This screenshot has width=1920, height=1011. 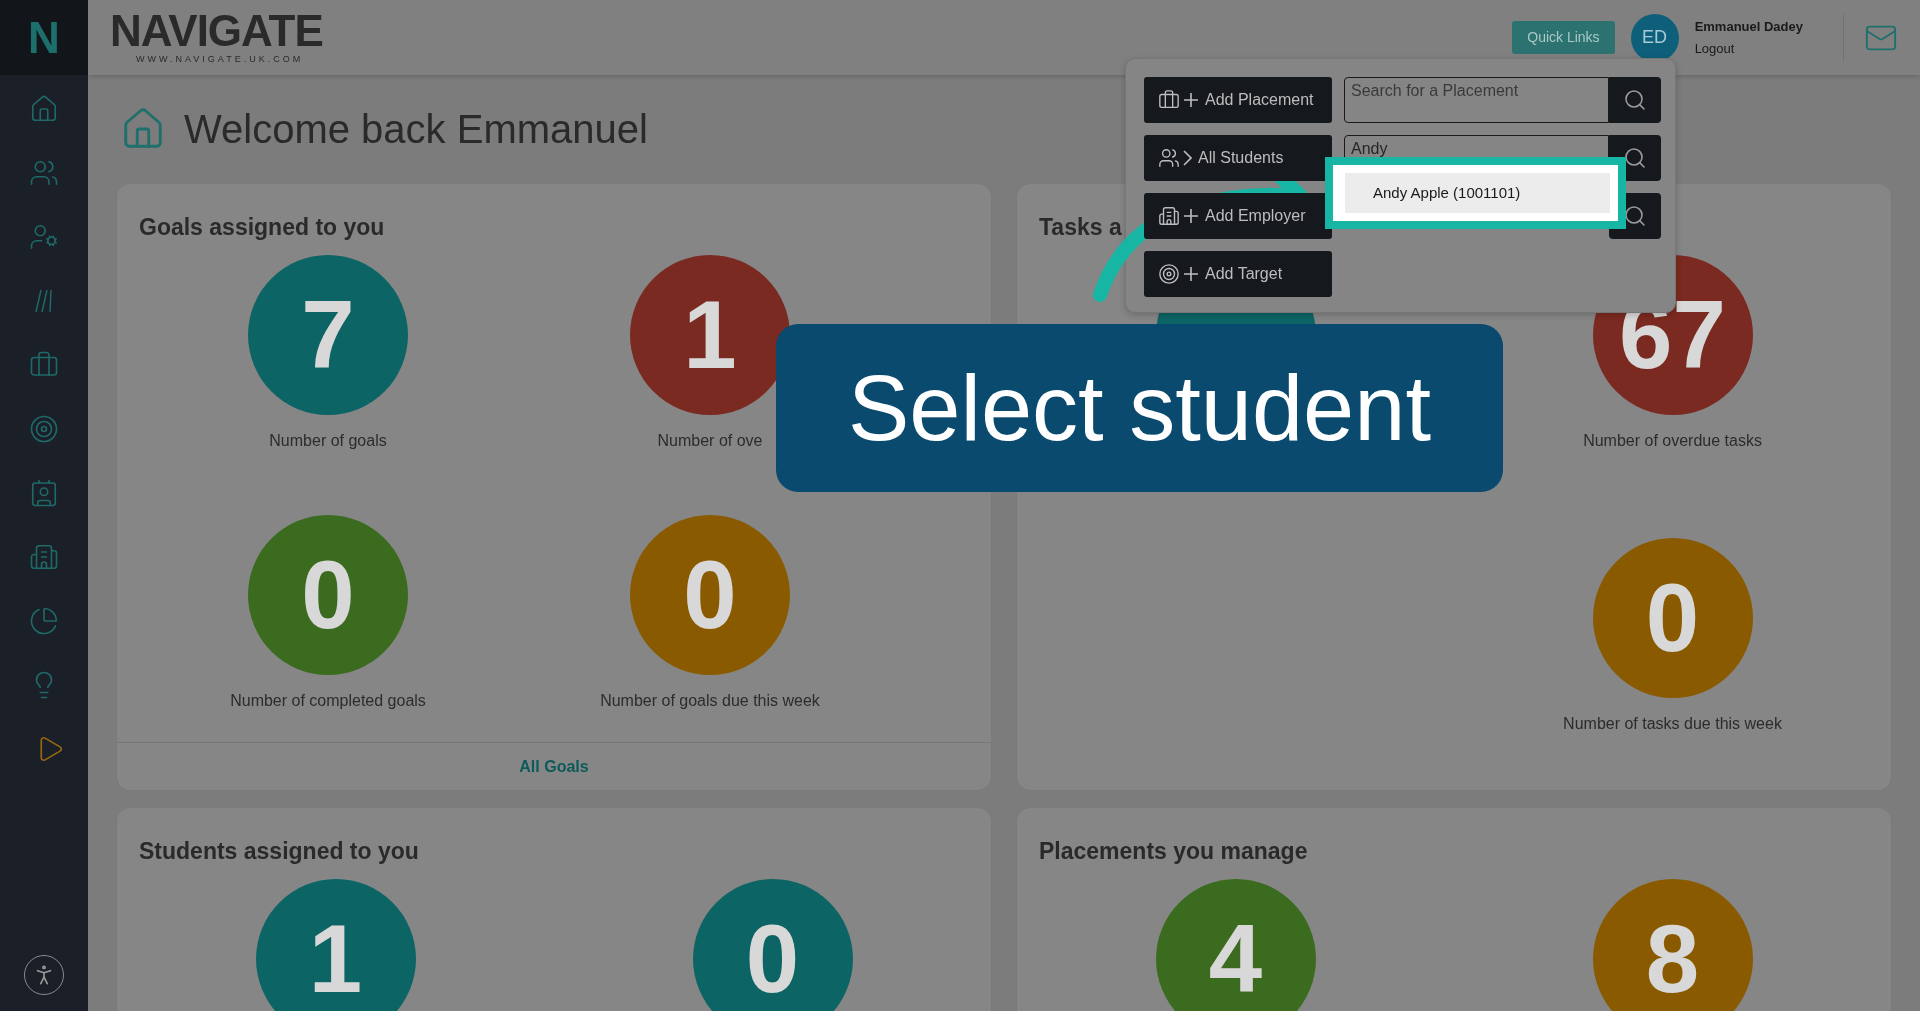 I want to click on brand-url: WWW.NAVIGATE.UK.COM, so click(x=220, y=59).